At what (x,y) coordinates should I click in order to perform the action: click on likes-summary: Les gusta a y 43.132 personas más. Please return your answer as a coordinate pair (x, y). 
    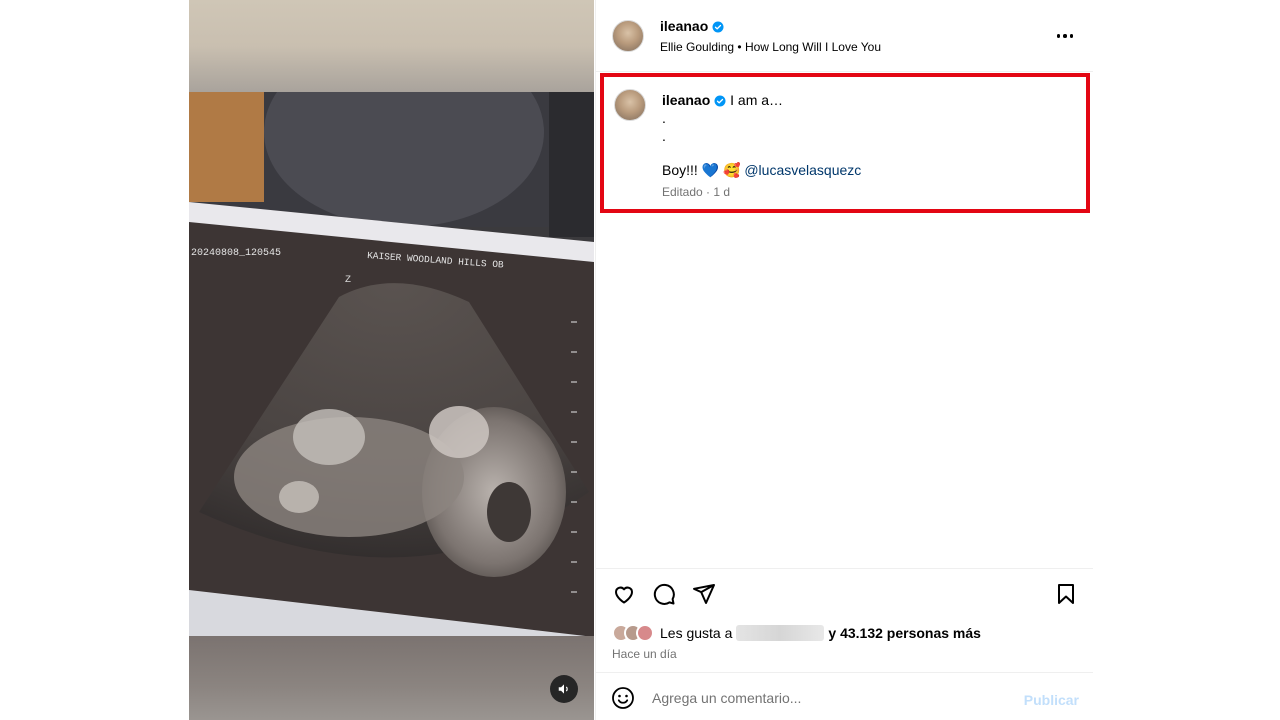
    Looking at the image, I should click on (796, 633).